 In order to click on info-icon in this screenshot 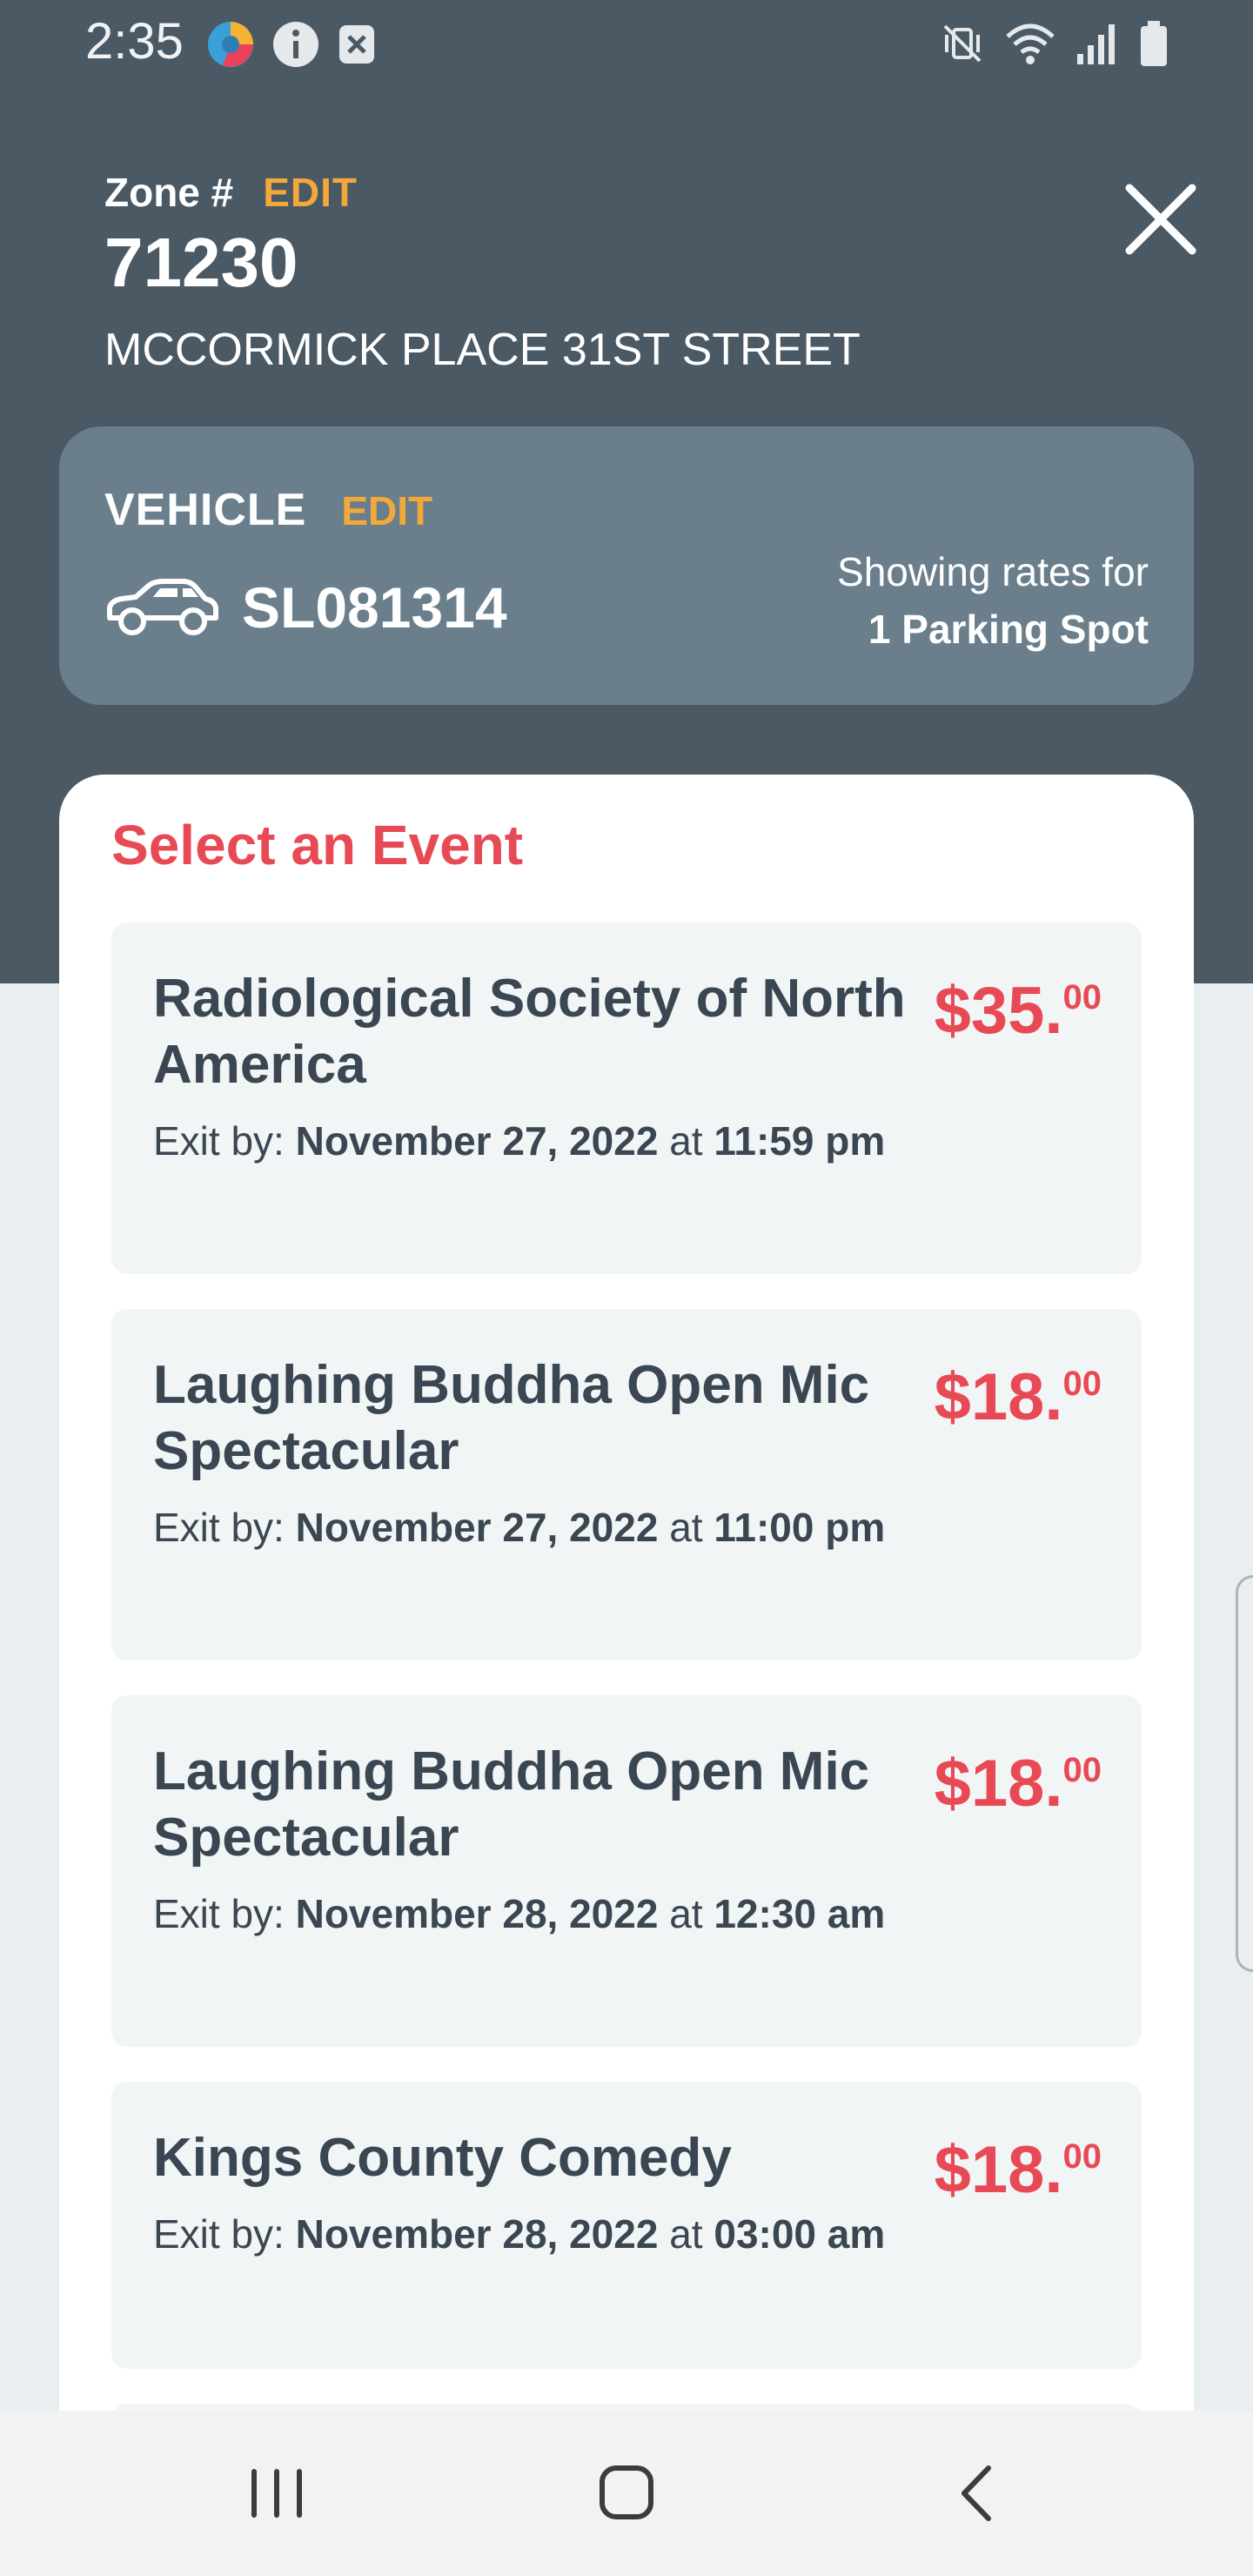, I will do `click(295, 44)`.